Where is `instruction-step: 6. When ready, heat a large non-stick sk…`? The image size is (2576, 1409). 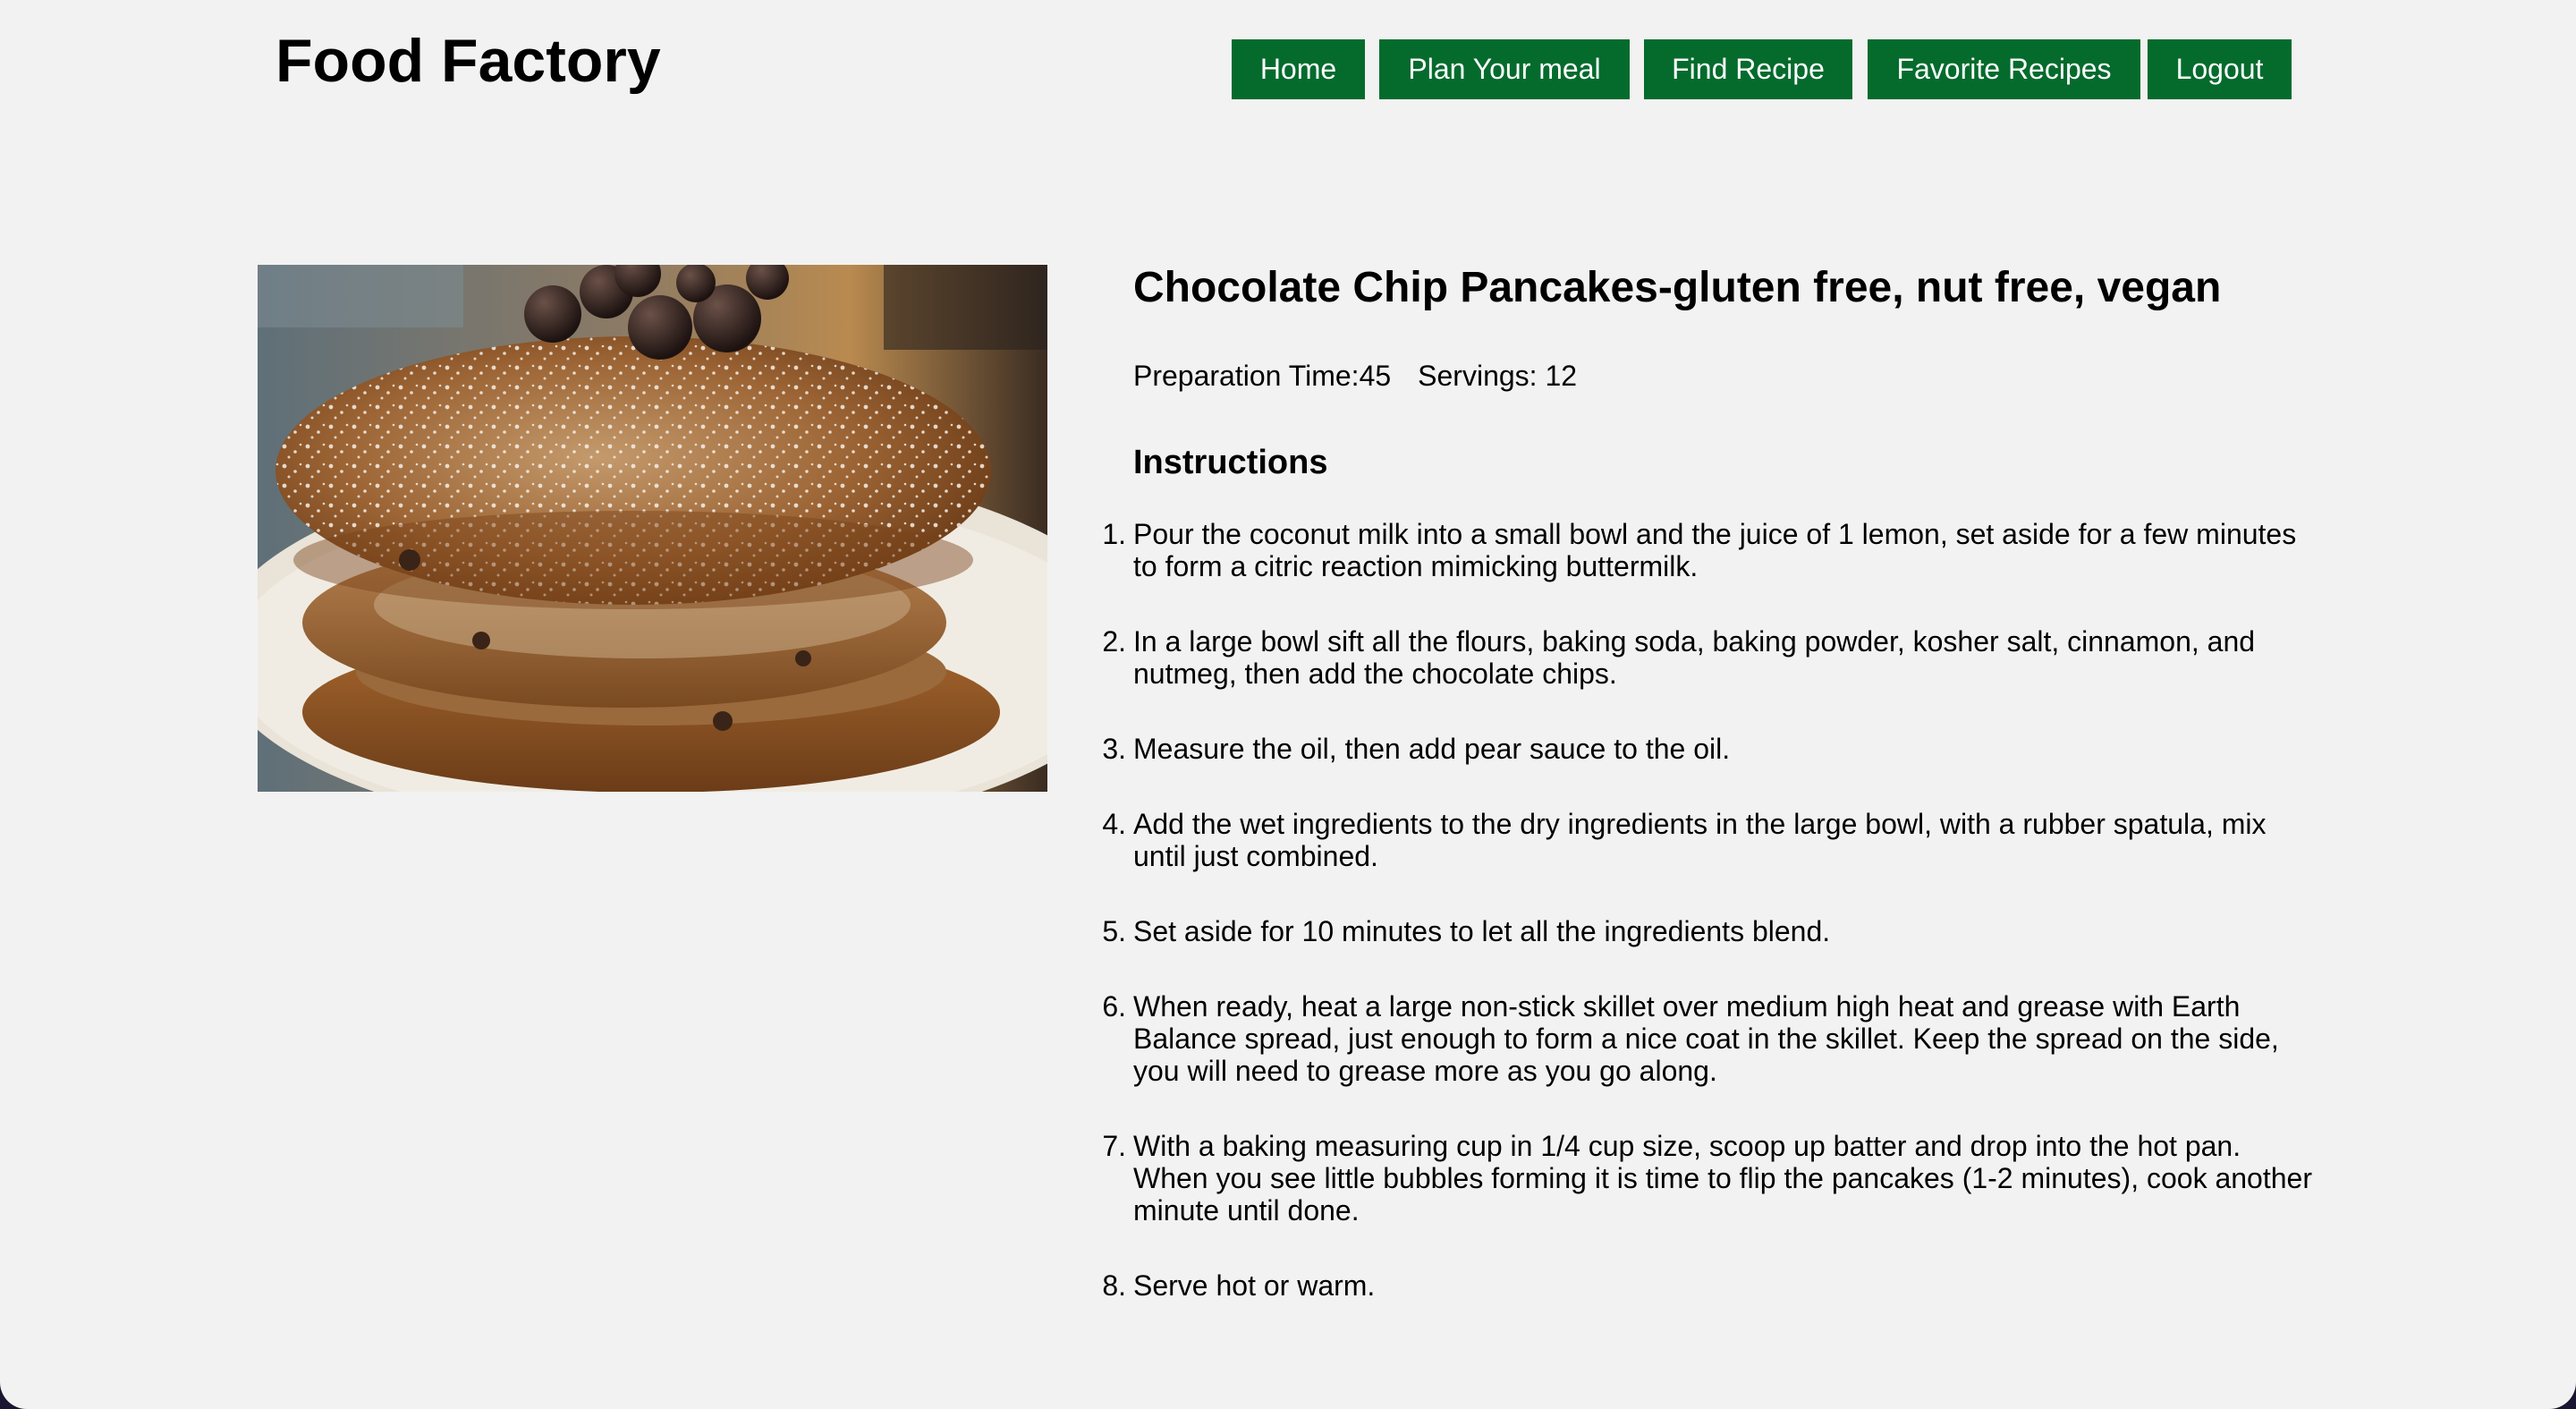 instruction-step: 6. When ready, heat a large non-stick sk… is located at coordinates (1712, 1038).